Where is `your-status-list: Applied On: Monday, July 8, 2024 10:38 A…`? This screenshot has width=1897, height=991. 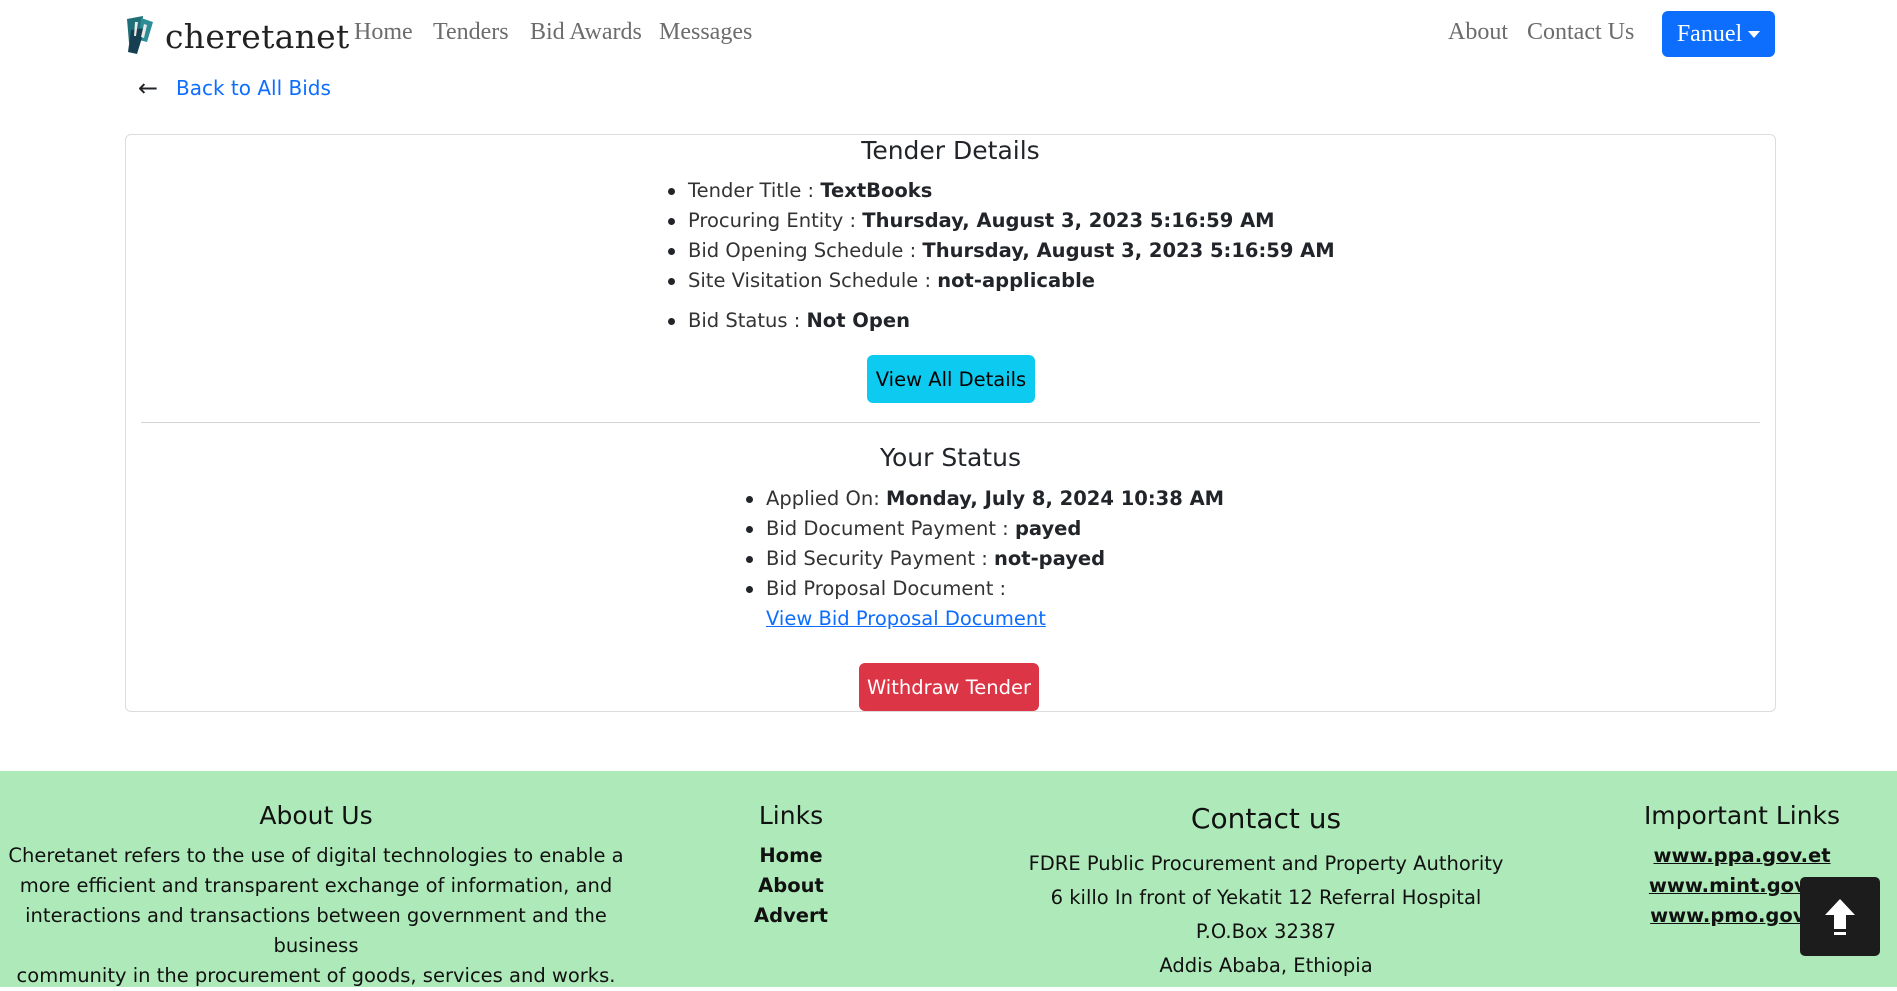
your-status-list: Applied On: Monday, July 8, 2024 10:38 A… is located at coordinates (984, 559).